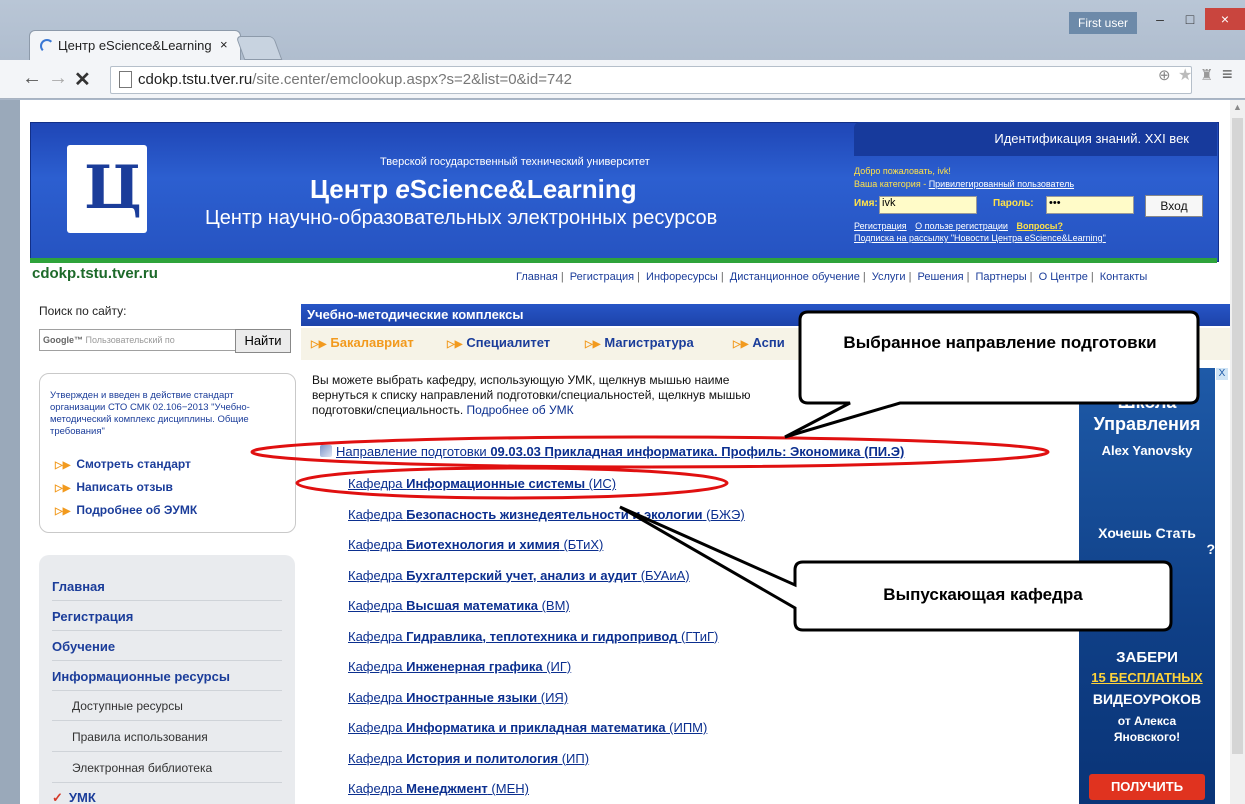 The width and height of the screenshot is (1245, 804). I want to click on direction-highlight-ellipse, so click(650, 452).